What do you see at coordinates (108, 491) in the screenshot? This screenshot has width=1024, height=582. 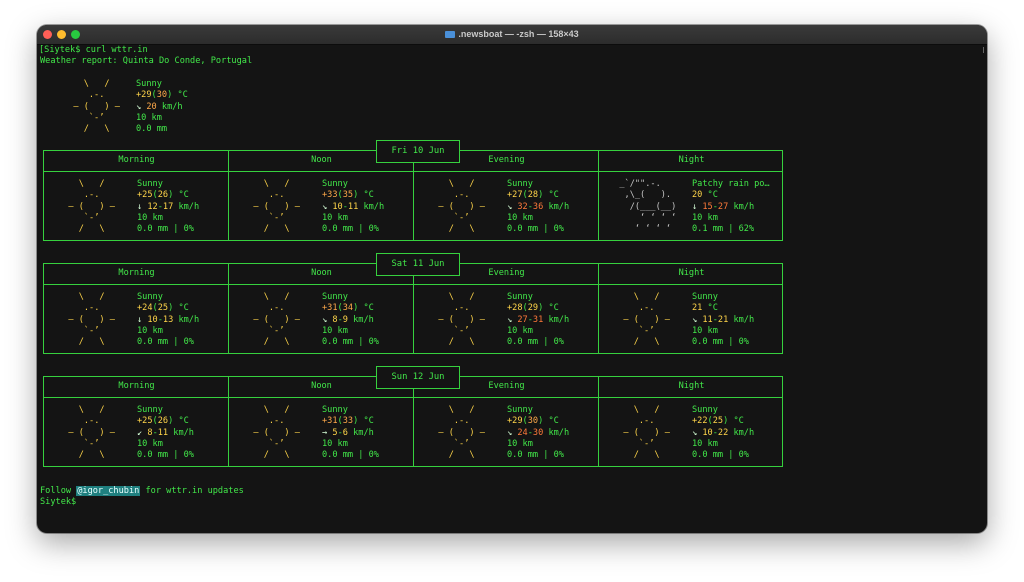 I see `author-link: @igor_chubin` at bounding box center [108, 491].